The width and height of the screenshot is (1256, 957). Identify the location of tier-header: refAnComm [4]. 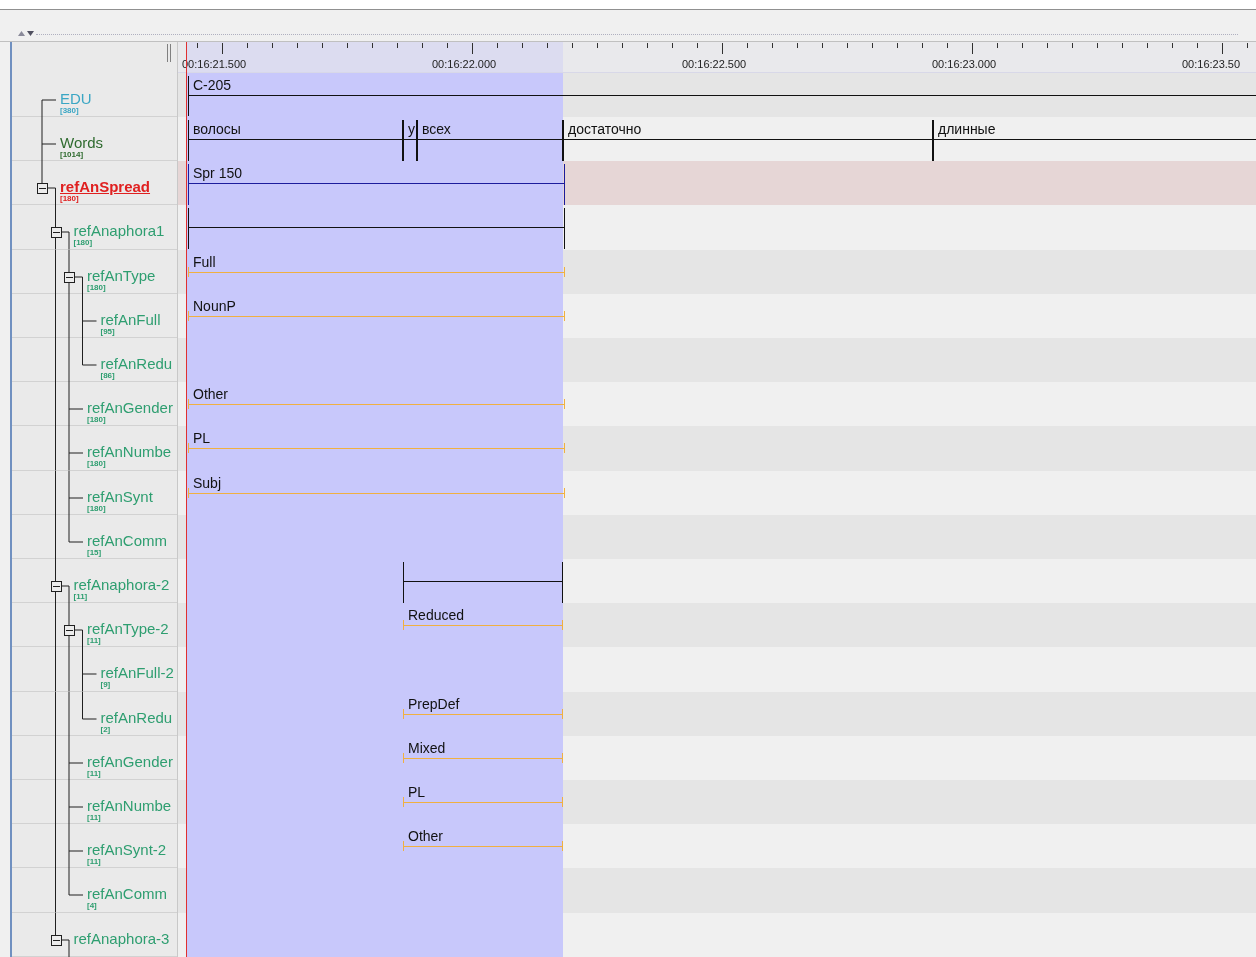
(94, 890).